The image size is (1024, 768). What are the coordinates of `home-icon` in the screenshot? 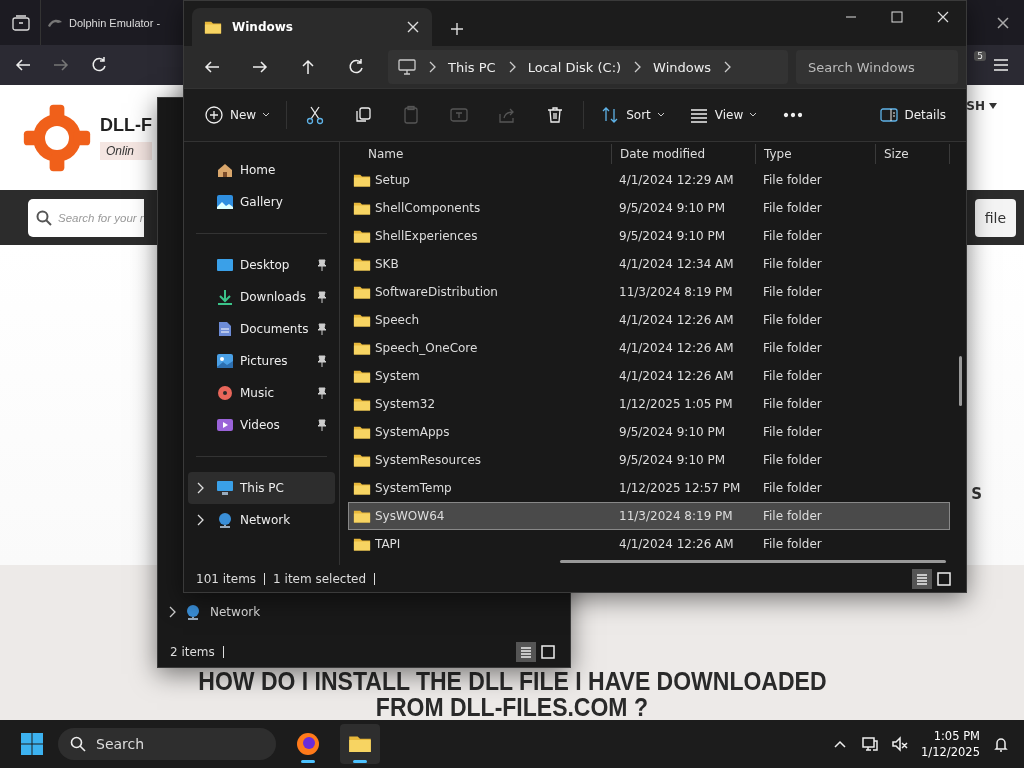 It's located at (225, 170).